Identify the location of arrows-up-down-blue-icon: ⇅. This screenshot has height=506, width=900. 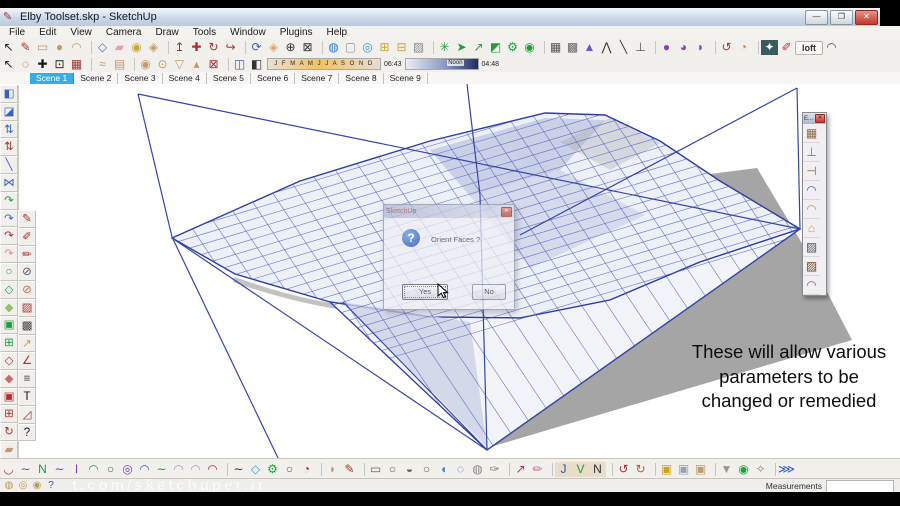
(9, 129).